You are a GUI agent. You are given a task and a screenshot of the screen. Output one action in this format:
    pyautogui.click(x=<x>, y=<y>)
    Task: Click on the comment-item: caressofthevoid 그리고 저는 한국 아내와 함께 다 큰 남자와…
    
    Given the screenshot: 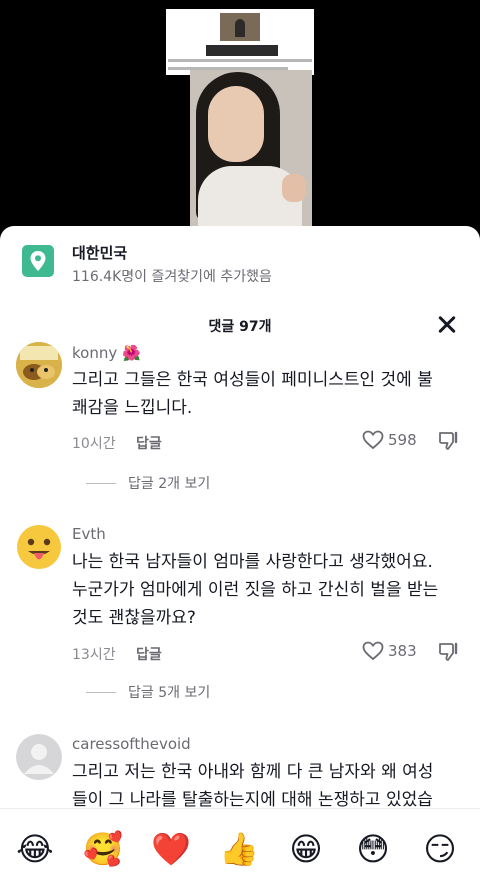 What is the action you would take?
    pyautogui.click(x=240, y=771)
    